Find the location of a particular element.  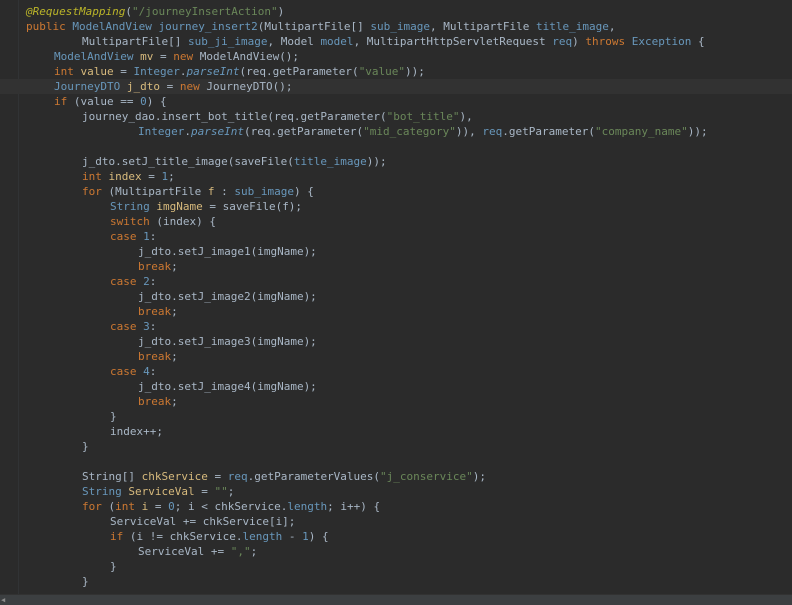

code-token: title_image is located at coordinates (330, 161).